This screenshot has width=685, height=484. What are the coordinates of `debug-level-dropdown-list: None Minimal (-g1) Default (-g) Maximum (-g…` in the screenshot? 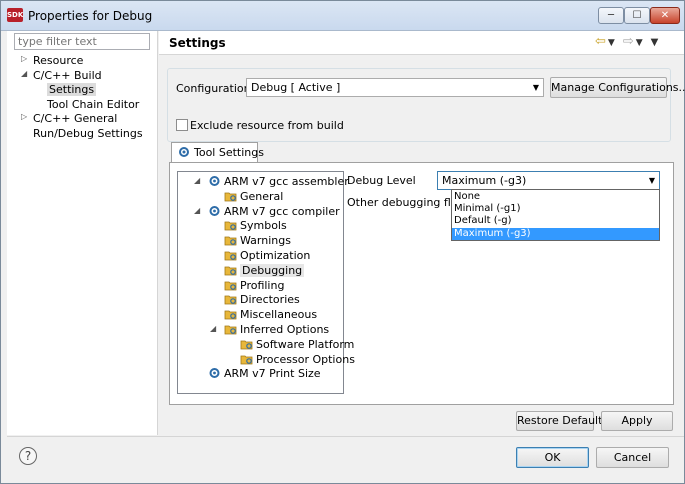 It's located at (555, 215).